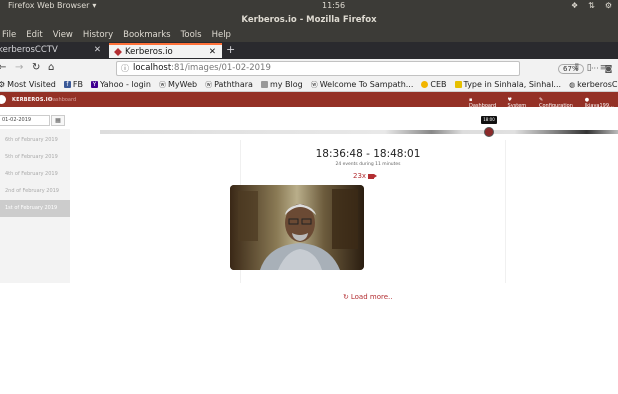 The height and width of the screenshot is (394, 618). I want to click on menu-file: File, so click(10, 35).